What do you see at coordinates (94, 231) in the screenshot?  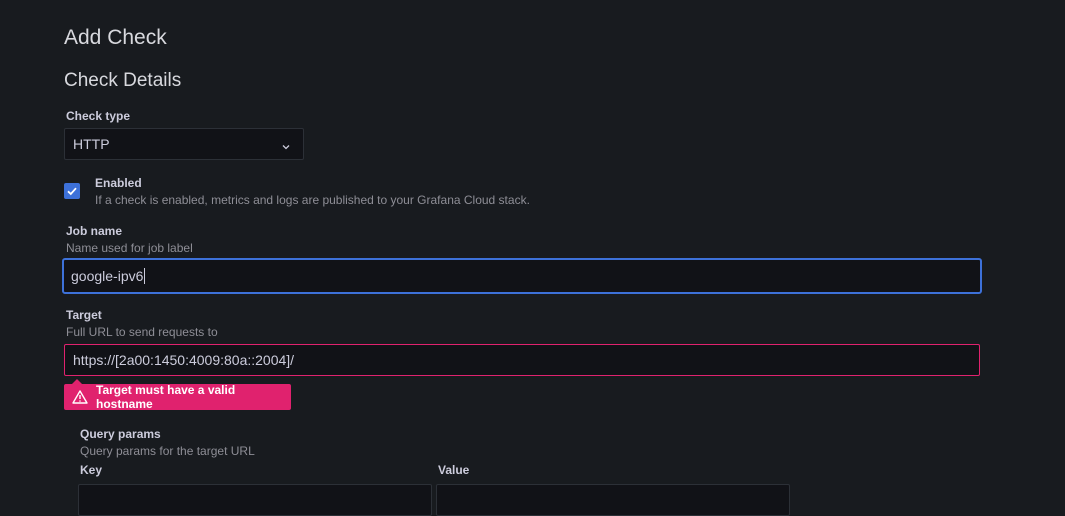 I see `job-name-label: Job name` at bounding box center [94, 231].